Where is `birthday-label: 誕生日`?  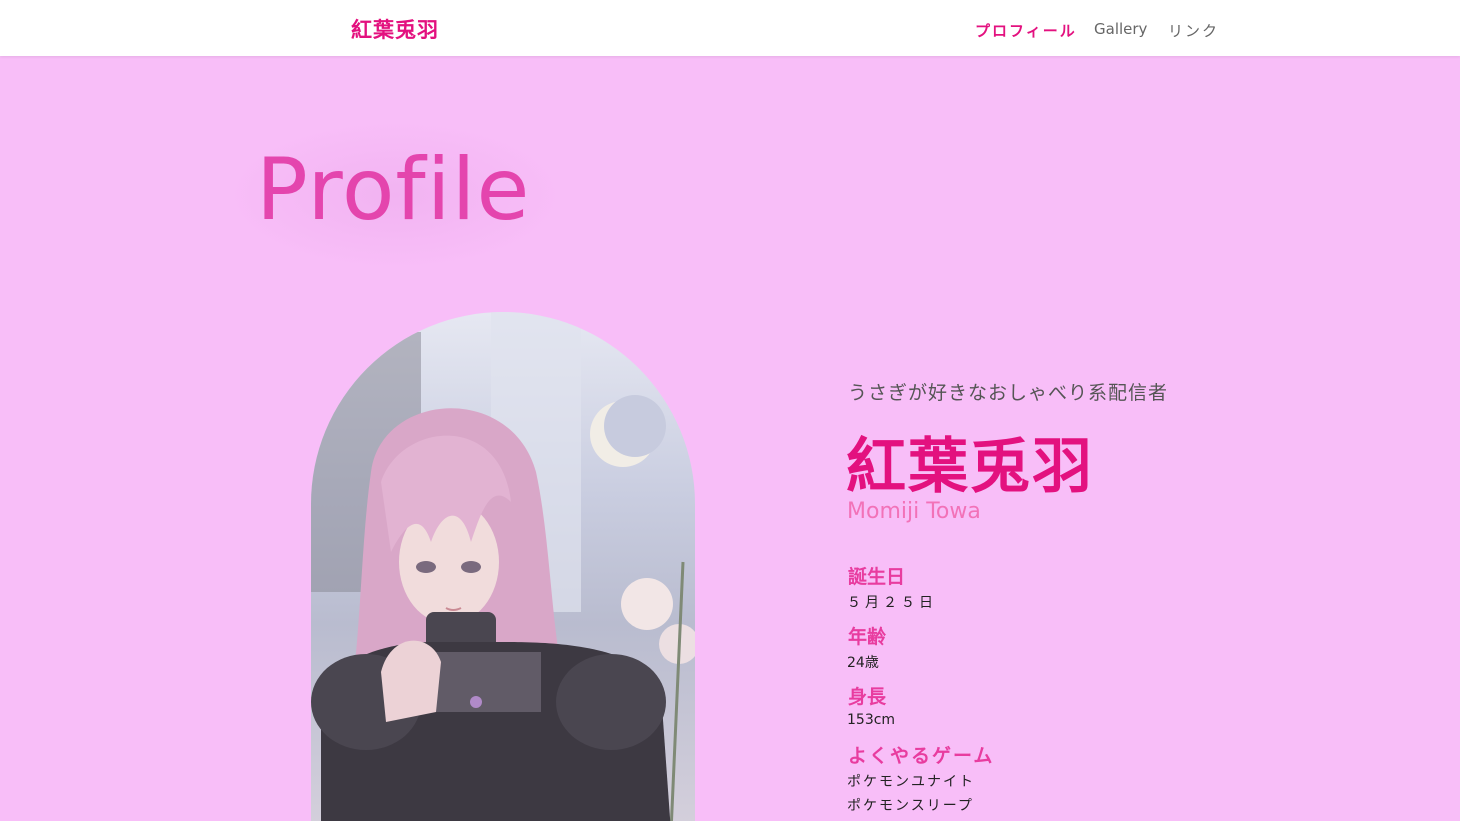
birthday-label: 誕生日 is located at coordinates (877, 577).